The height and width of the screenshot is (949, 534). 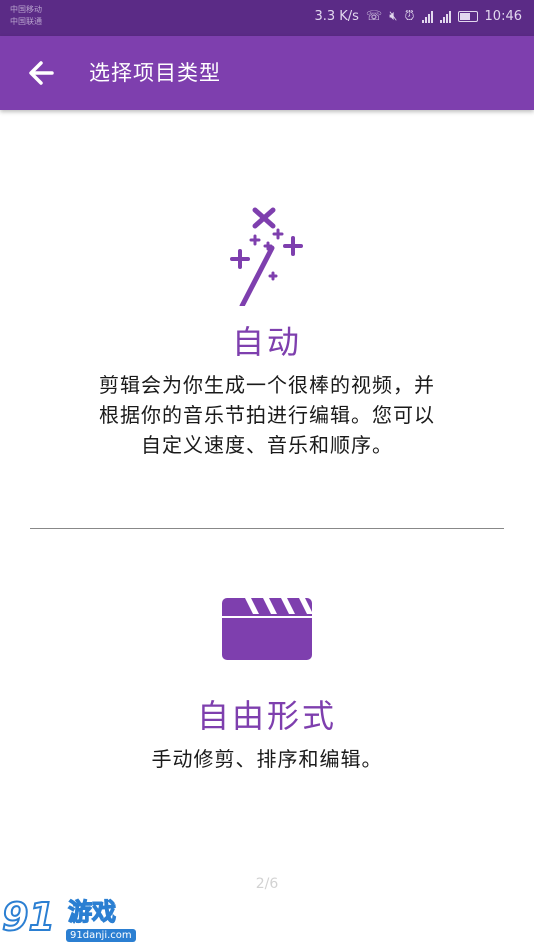 I want to click on carrier-2: 中国联通, so click(x=26, y=21).